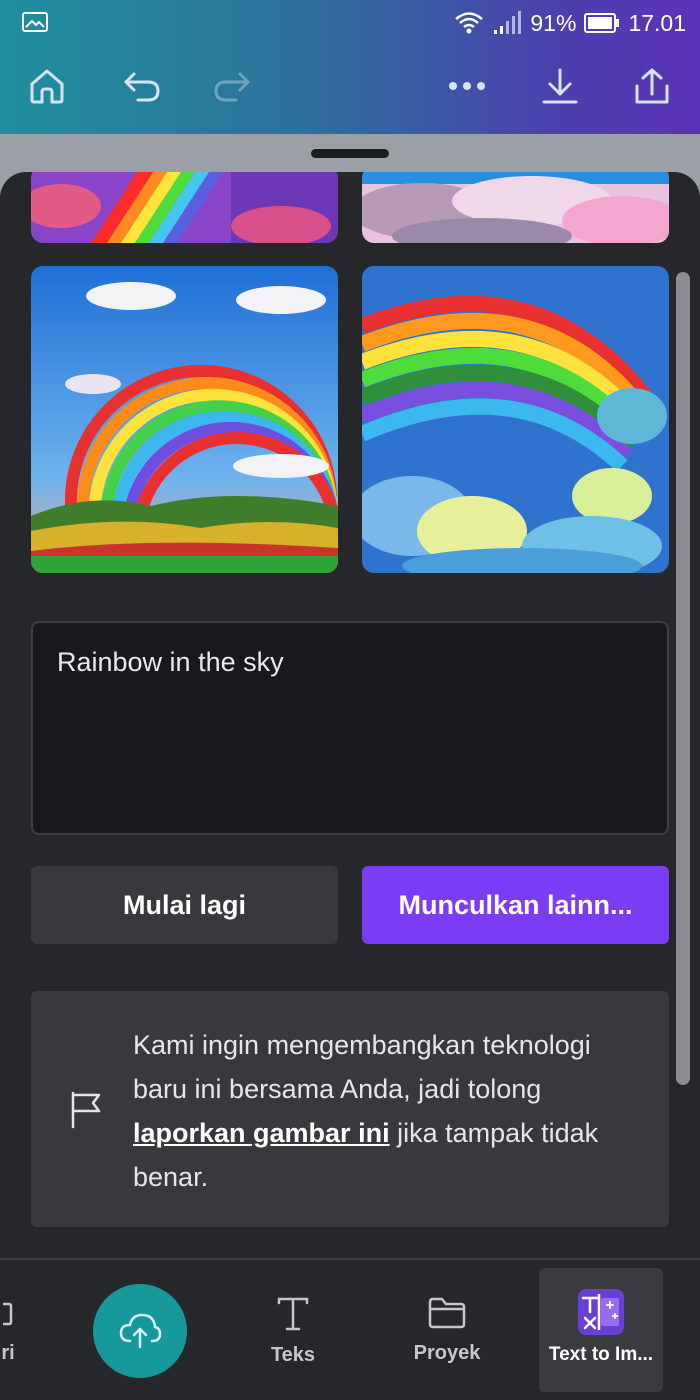 This screenshot has width=700, height=1400. What do you see at coordinates (8, 1314) in the screenshot?
I see `partial-nav-icon` at bounding box center [8, 1314].